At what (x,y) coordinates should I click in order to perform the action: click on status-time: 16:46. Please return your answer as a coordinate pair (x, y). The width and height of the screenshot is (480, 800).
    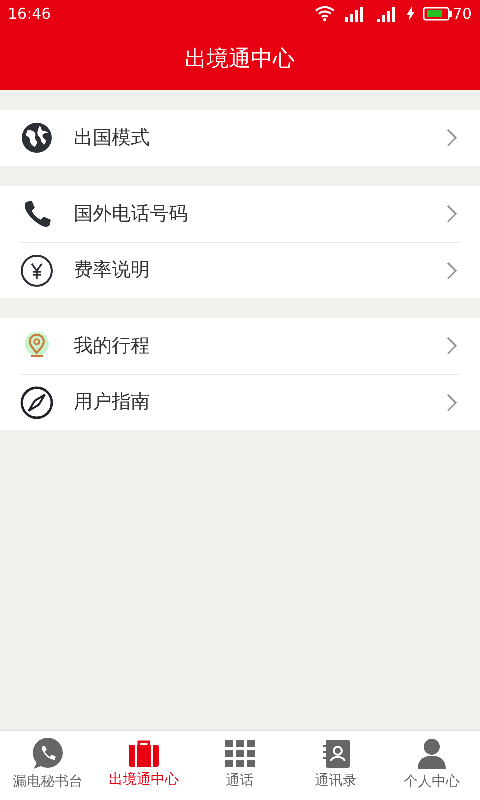
    Looking at the image, I should click on (30, 14).